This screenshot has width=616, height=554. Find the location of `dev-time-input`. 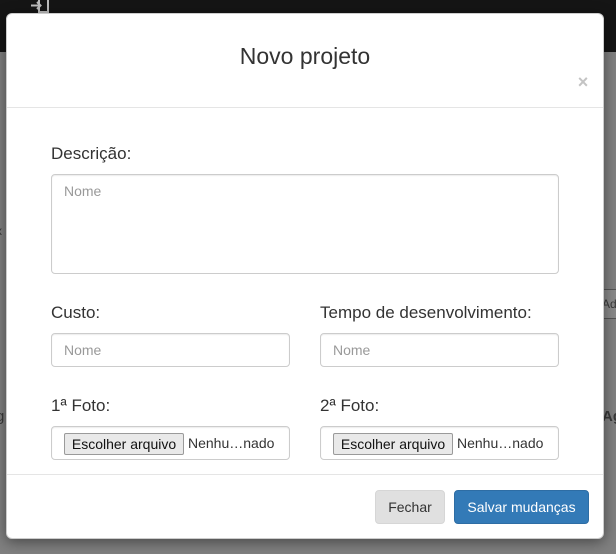

dev-time-input is located at coordinates (439, 350).